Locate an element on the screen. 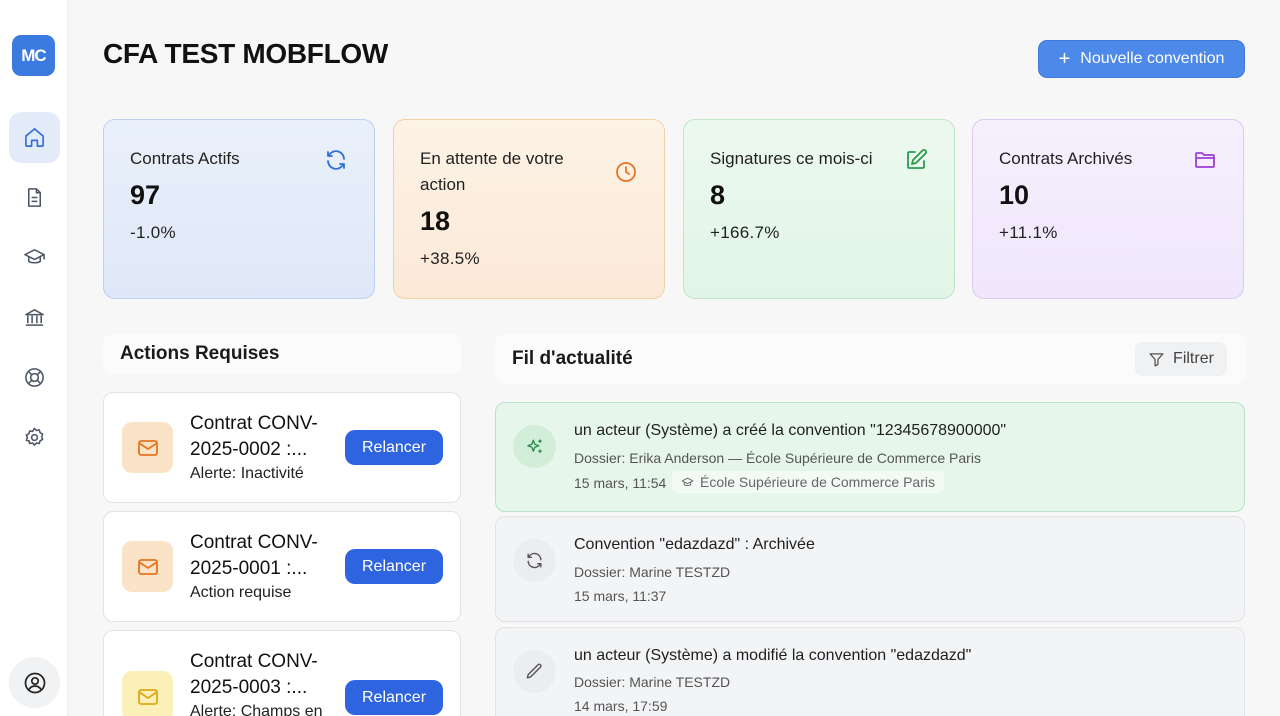  folder-icon is located at coordinates (1205, 160).